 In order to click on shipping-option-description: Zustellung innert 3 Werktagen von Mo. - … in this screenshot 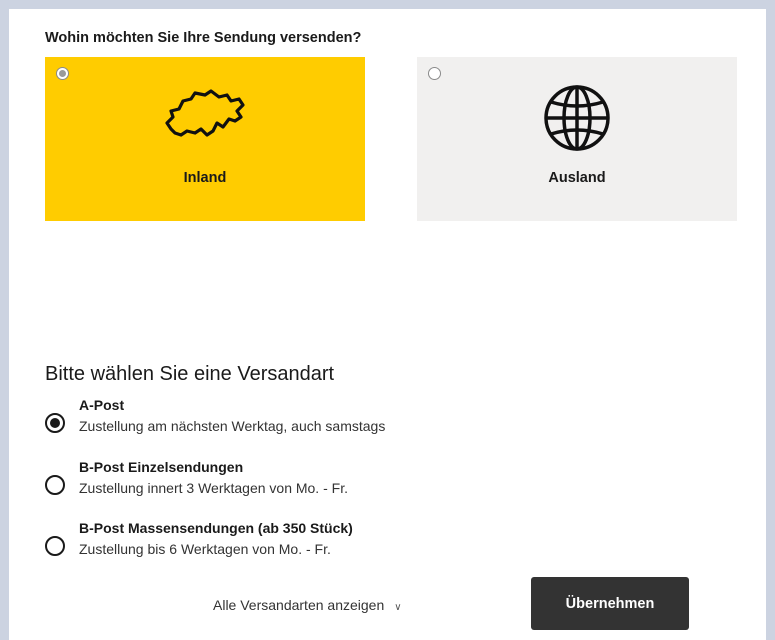, I will do `click(213, 488)`.